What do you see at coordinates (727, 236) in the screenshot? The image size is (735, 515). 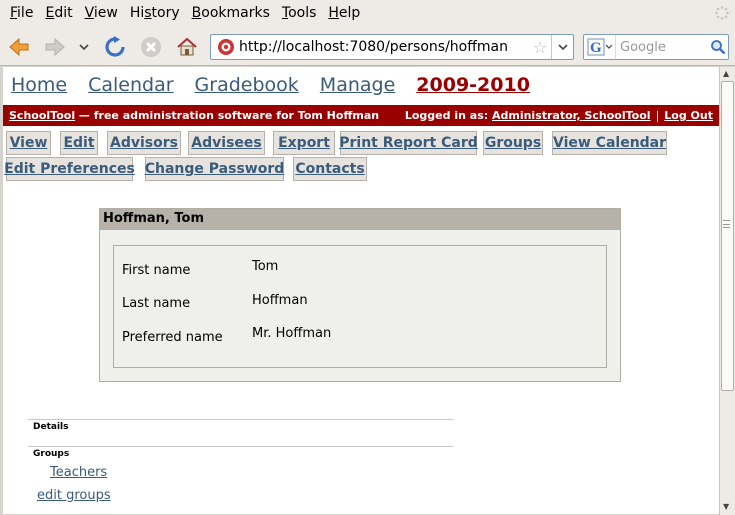 I see `scrollbar-thumb` at bounding box center [727, 236].